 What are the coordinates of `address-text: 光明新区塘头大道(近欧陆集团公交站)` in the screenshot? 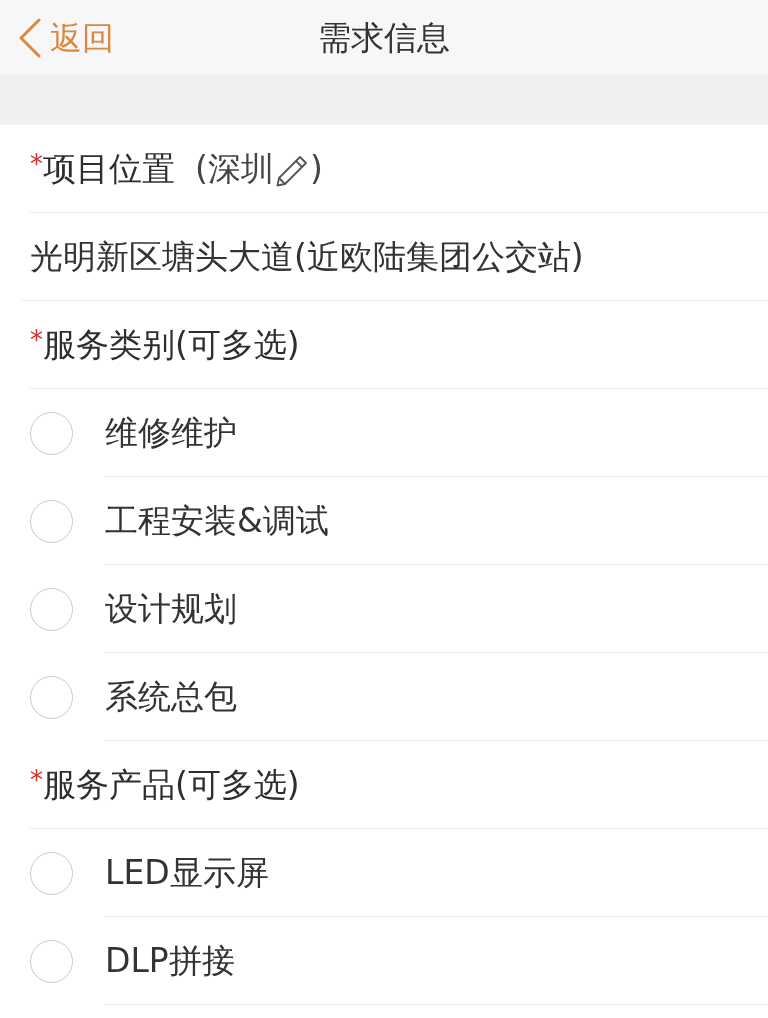 It's located at (307, 256).